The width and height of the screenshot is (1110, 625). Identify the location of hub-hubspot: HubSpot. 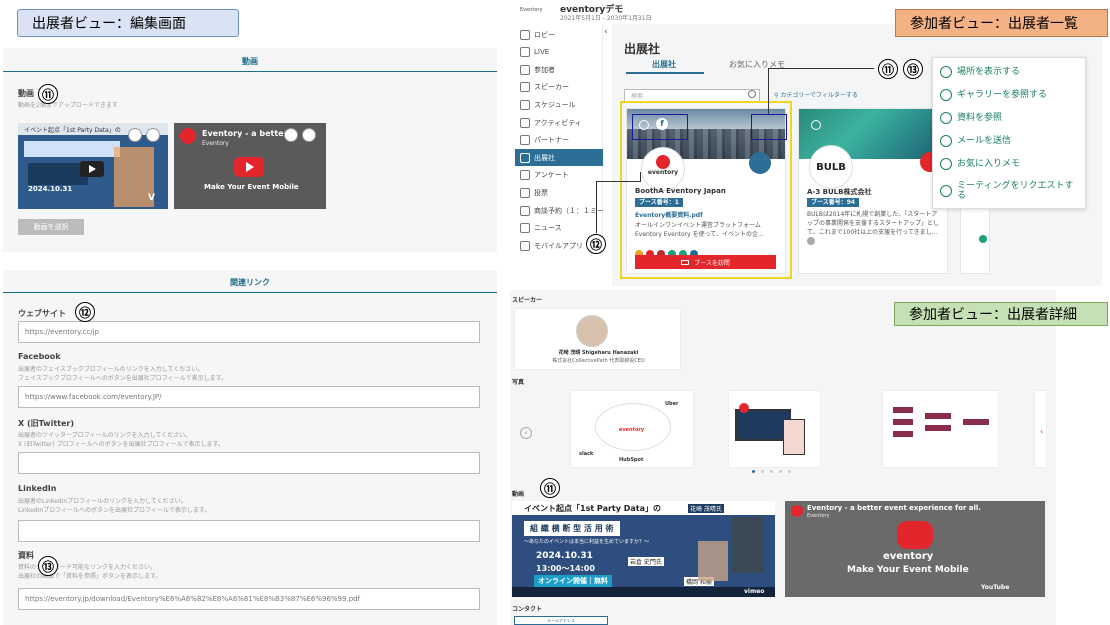
(631, 460).